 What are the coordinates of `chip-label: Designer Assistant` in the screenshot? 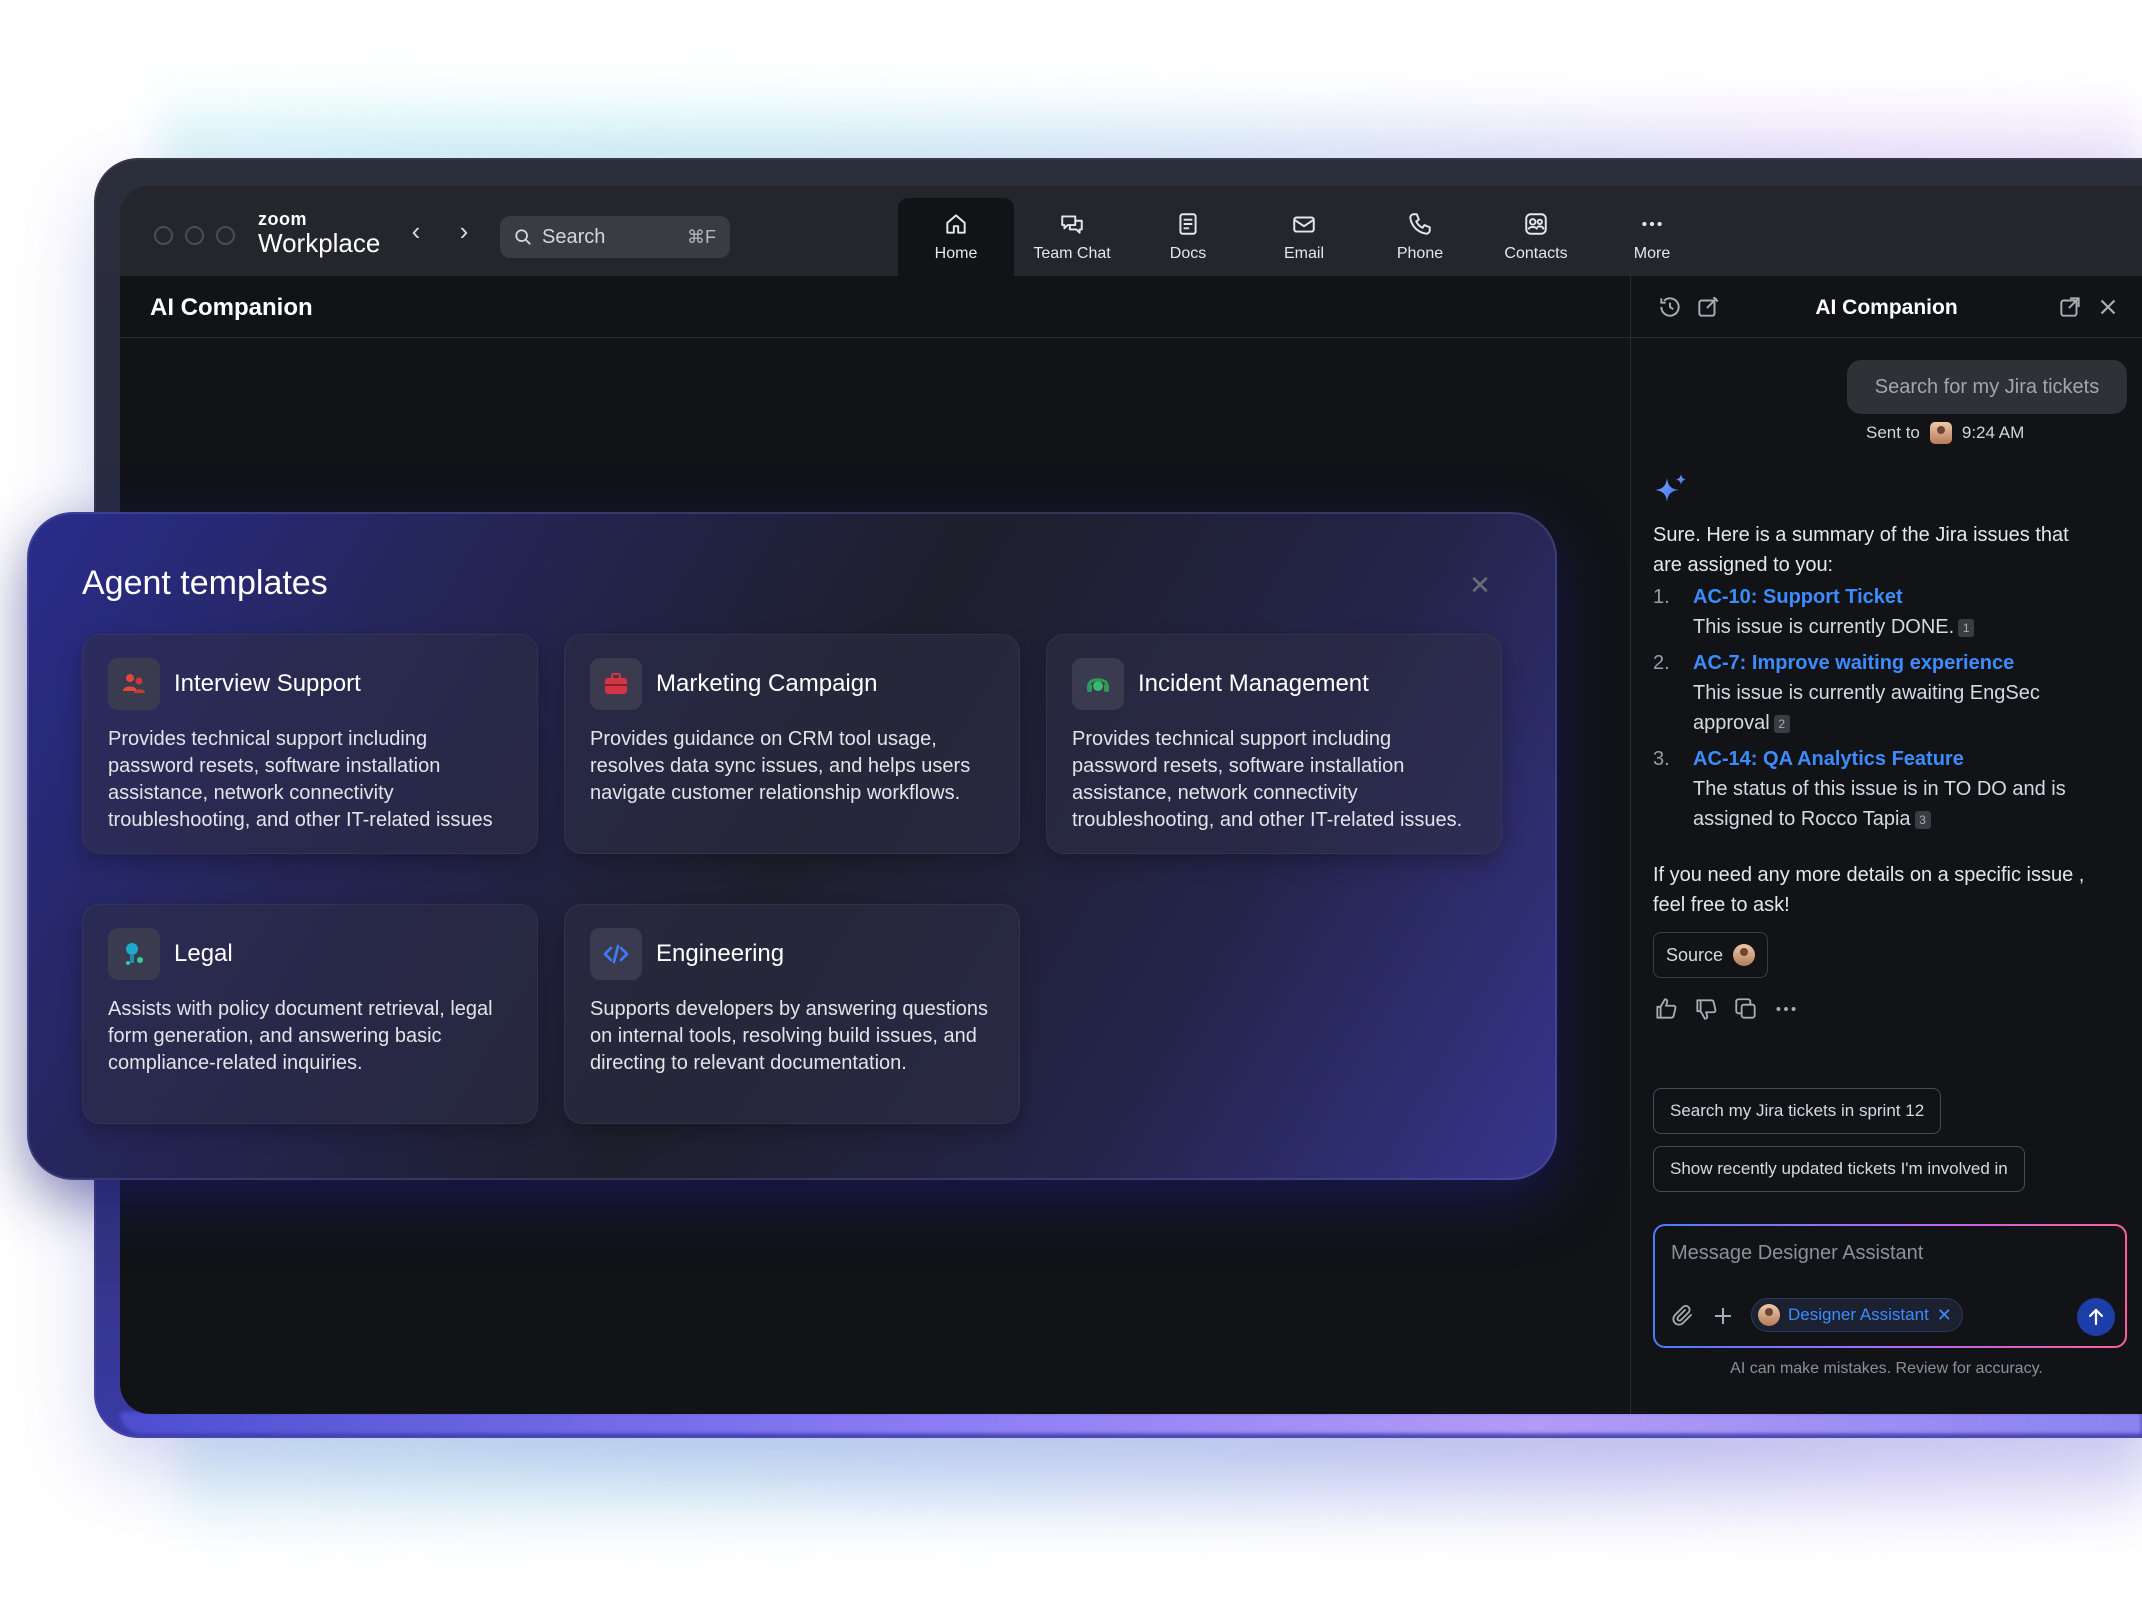 It's located at (1858, 1314).